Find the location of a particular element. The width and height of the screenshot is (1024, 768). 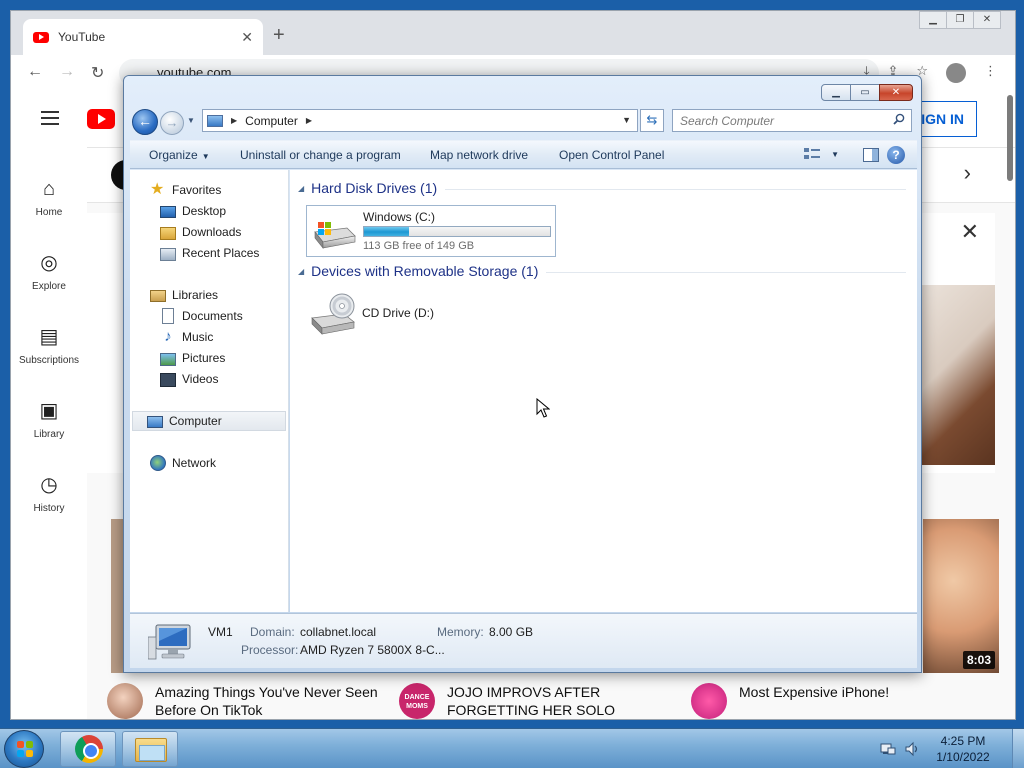

nav-item-downloads: Downloads is located at coordinates (200, 232).